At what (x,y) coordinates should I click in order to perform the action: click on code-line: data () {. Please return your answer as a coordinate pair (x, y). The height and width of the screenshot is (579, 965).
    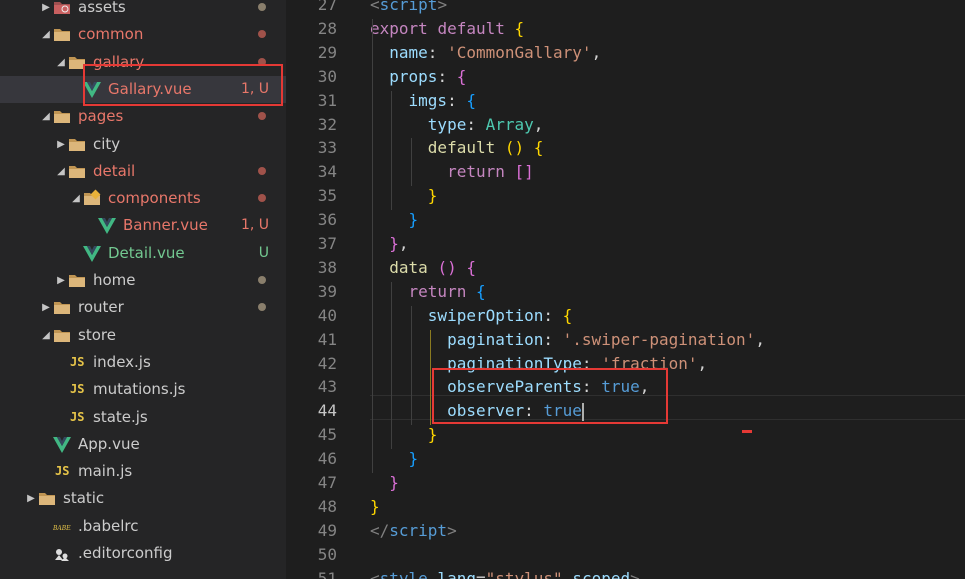
    Looking at the image, I should click on (423, 268).